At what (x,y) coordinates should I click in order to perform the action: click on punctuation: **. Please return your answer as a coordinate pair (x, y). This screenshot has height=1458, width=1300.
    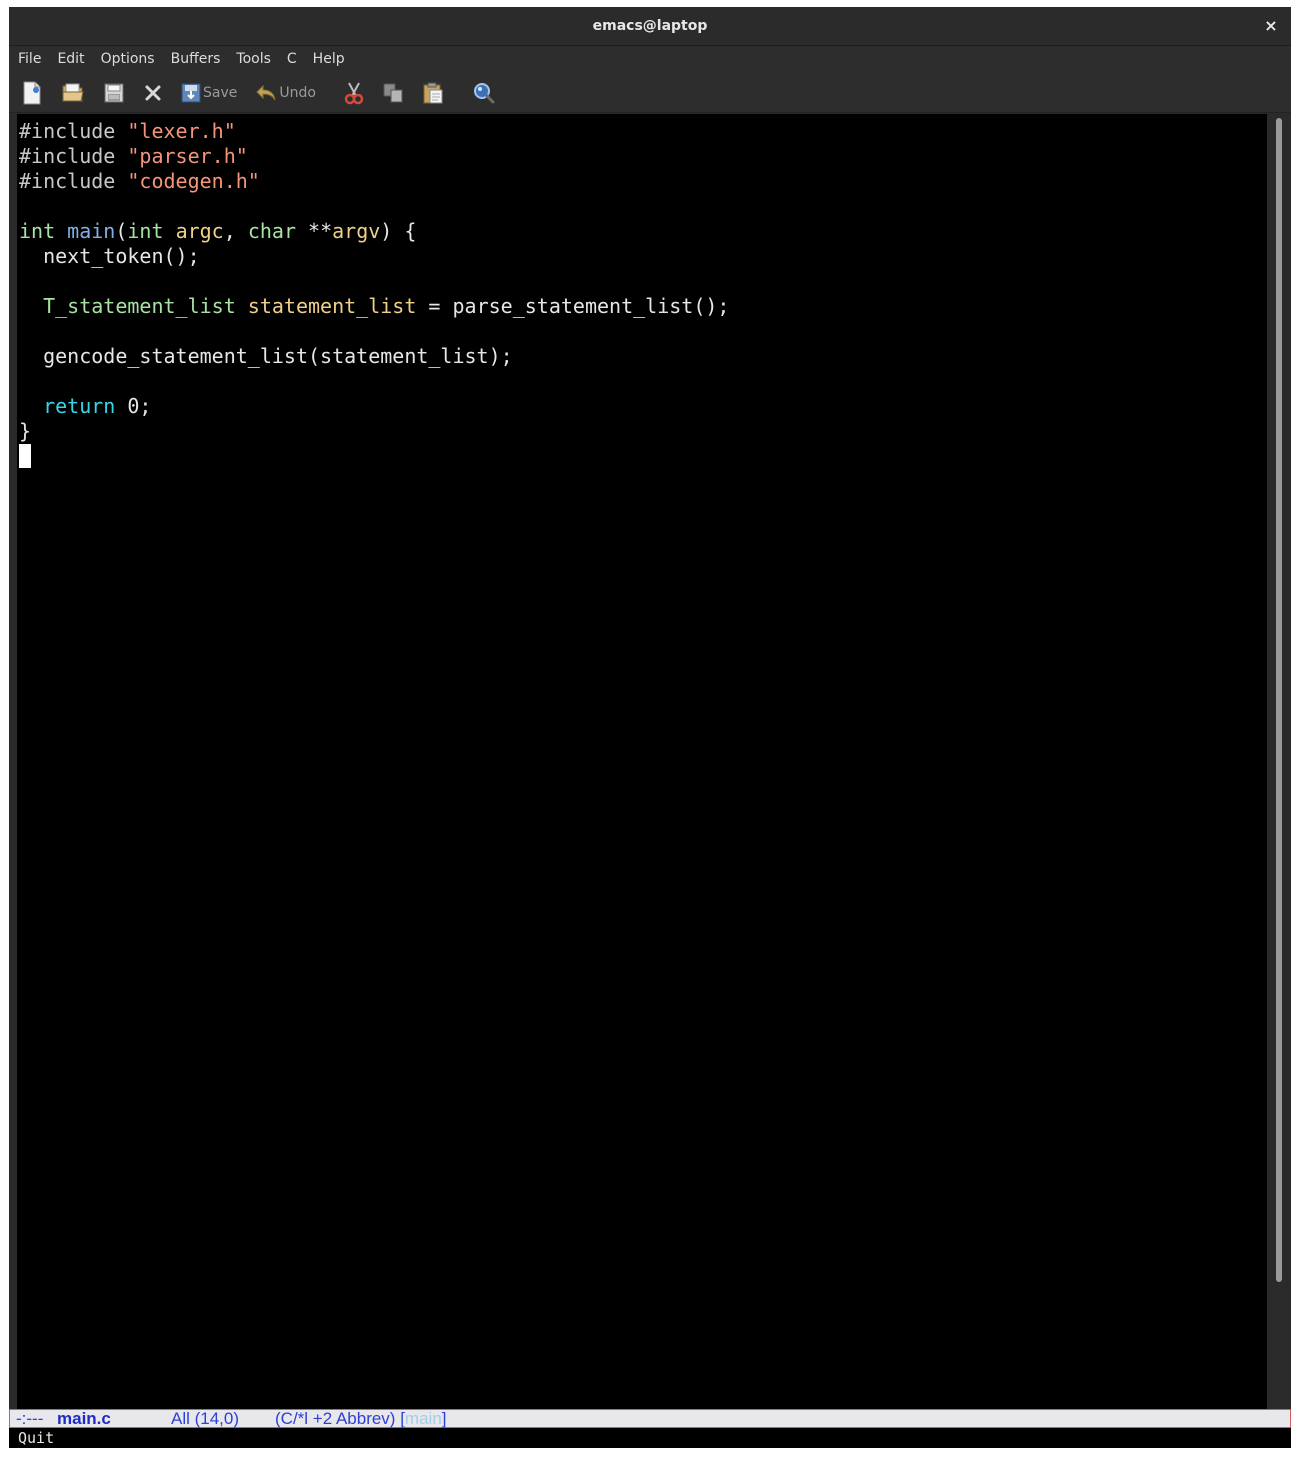
    Looking at the image, I should click on (314, 231).